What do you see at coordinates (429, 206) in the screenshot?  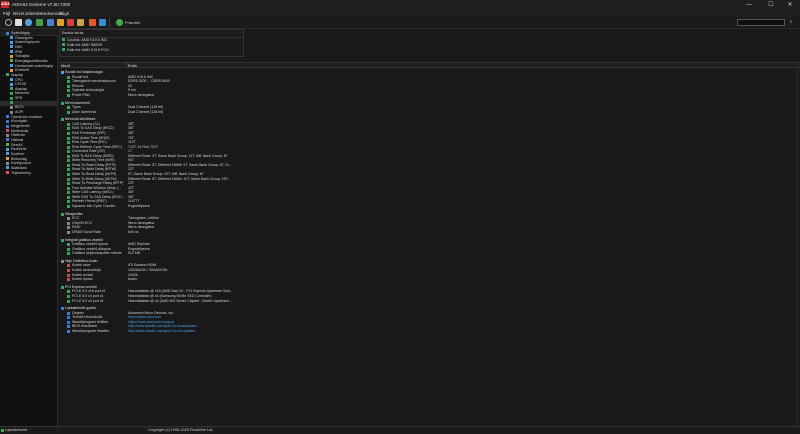 I see `property-row: Dynamic Idle Cycle Counter Engedélyezve` at bounding box center [429, 206].